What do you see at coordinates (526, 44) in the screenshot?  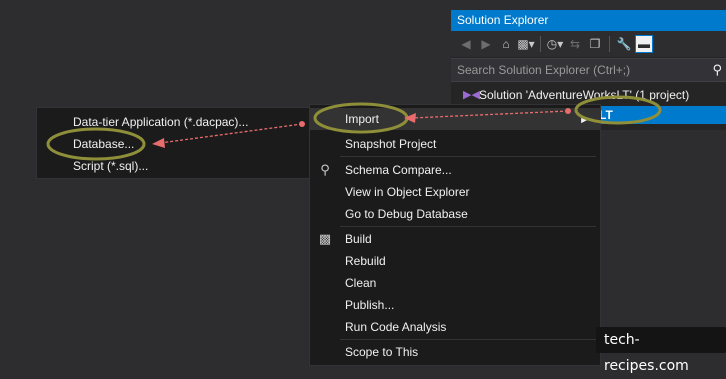 I see `switch-views-icon: ▩▾` at bounding box center [526, 44].